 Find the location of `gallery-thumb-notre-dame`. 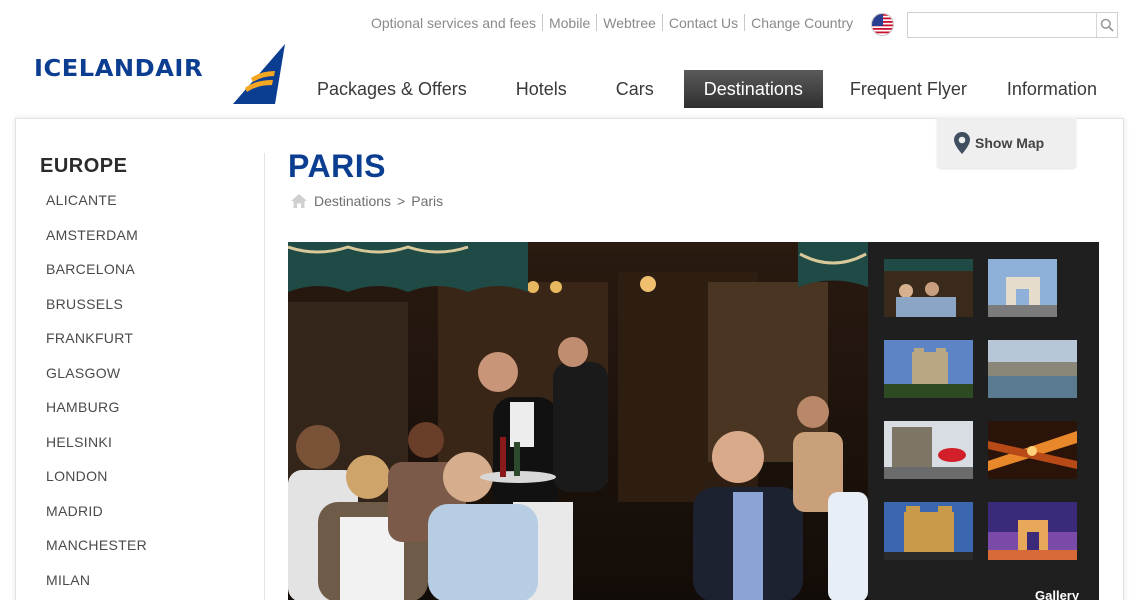

gallery-thumb-notre-dame is located at coordinates (928, 369).